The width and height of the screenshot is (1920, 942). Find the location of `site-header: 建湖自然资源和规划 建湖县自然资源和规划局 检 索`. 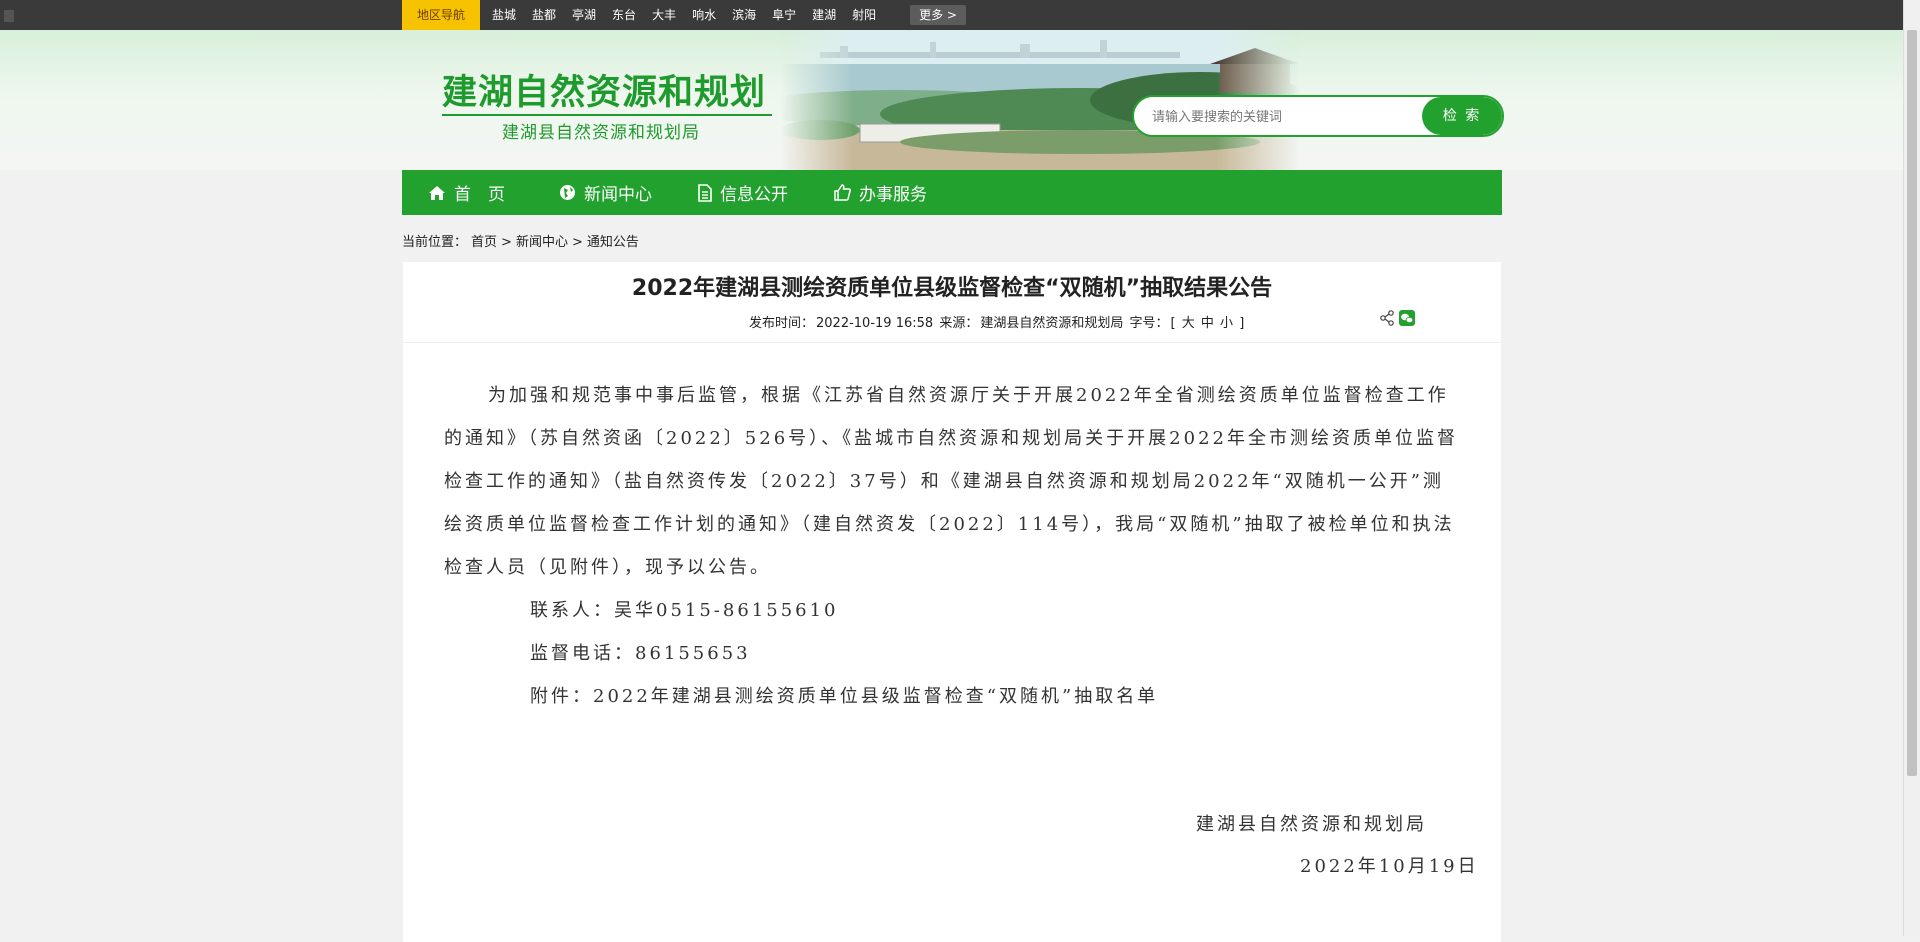

site-header: 建湖自然资源和规划 建湖县自然资源和规划局 检 索 is located at coordinates (952, 100).